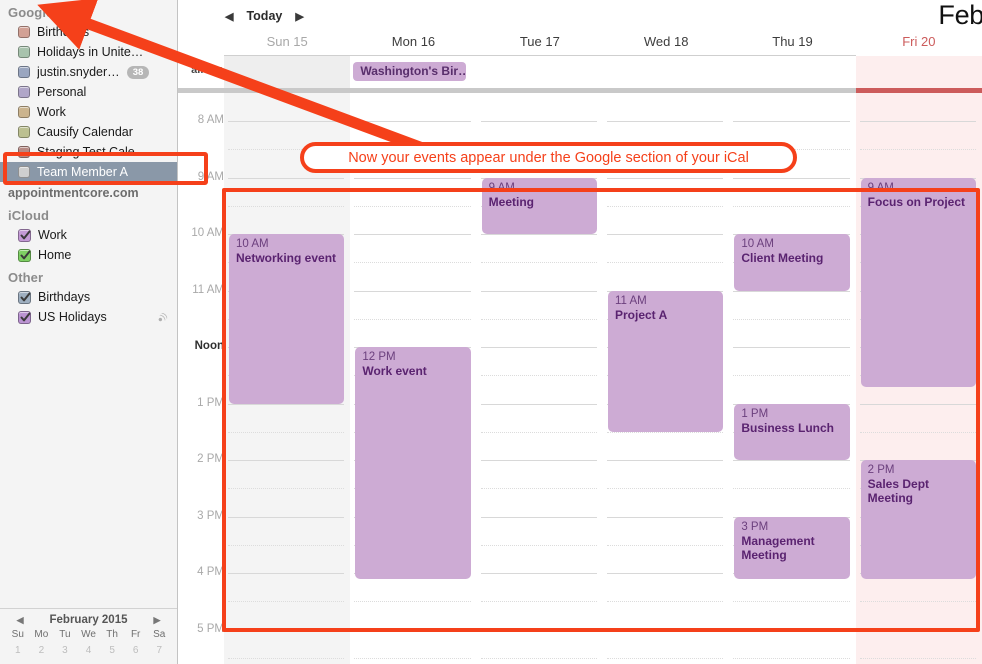 The width and height of the screenshot is (982, 664). Describe the element at coordinates (778, 547) in the screenshot. I see `event-title: Management Meeting` at that location.